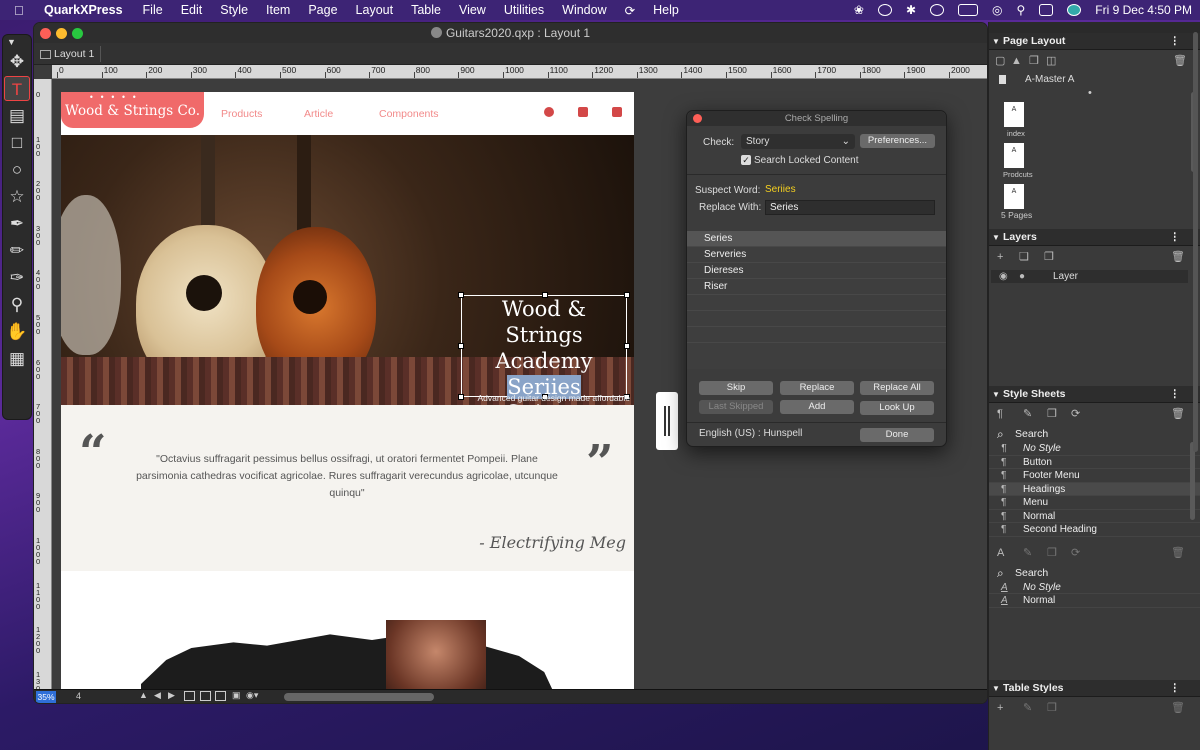 The image size is (1200, 750). Describe the element at coordinates (884, 10) in the screenshot. I see `headphones-icon` at that location.